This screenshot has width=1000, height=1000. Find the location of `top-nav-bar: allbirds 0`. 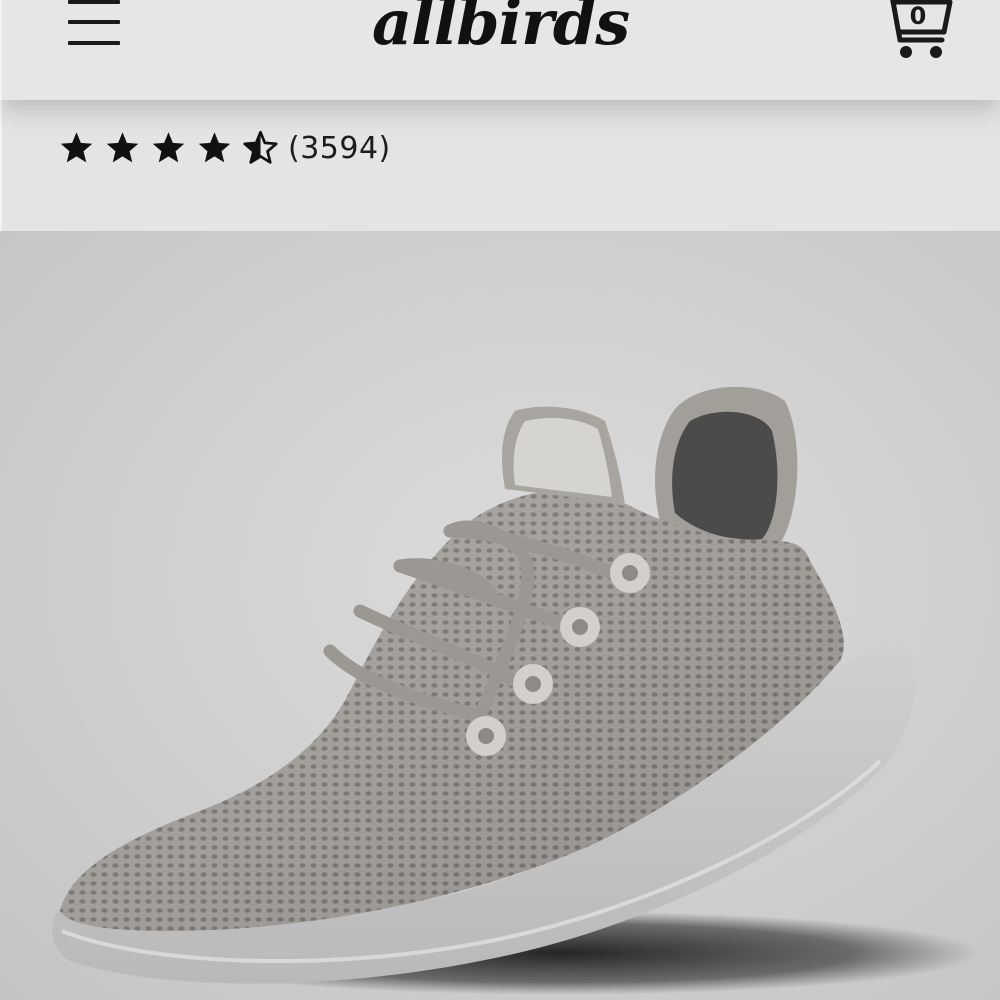

top-nav-bar: allbirds 0 is located at coordinates (500, 50).